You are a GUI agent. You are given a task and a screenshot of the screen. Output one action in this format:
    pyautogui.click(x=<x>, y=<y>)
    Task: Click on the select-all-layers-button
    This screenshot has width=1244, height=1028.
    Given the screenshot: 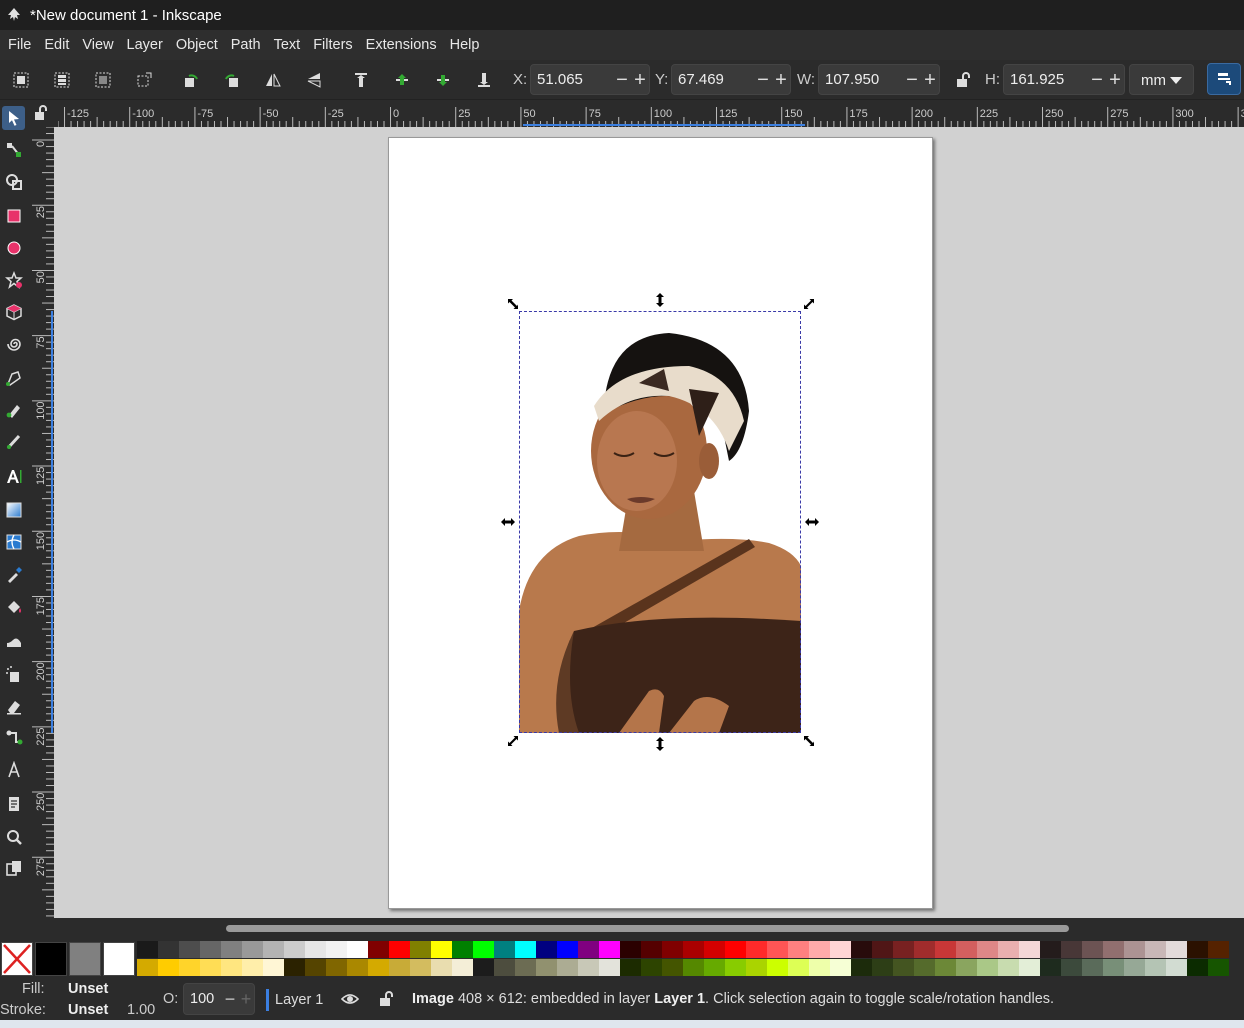 What is the action you would take?
    pyautogui.click(x=62, y=80)
    